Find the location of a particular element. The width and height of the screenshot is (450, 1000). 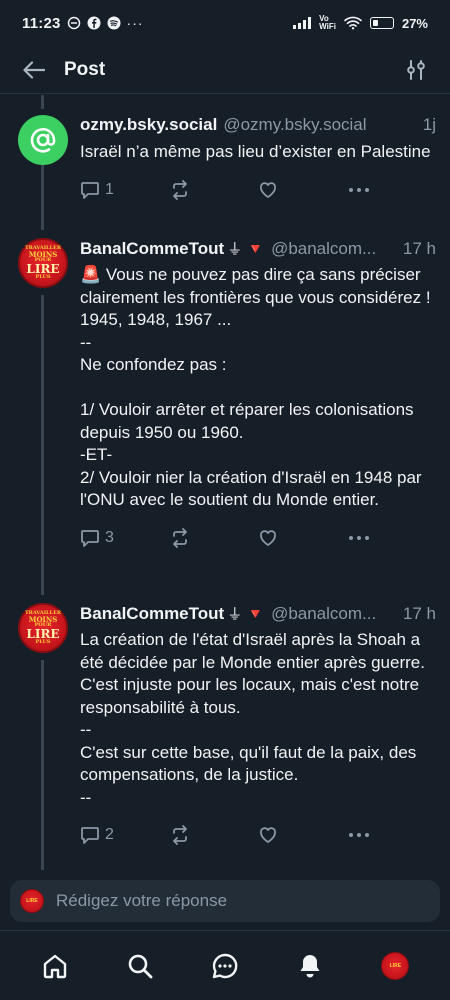

status-time: 11:23 is located at coordinates (41, 23).